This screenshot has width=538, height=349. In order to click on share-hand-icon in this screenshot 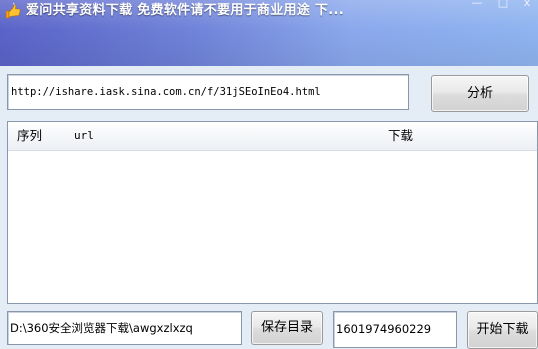, I will do `click(13, 10)`.